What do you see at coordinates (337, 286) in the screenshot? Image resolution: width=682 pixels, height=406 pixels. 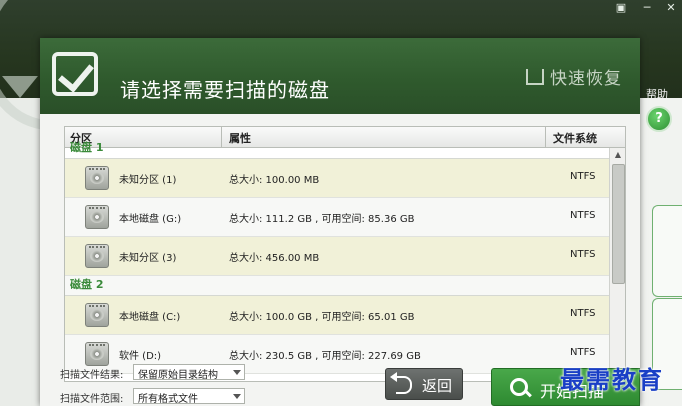 I see `disk-group-label: 磁盘 2` at bounding box center [337, 286].